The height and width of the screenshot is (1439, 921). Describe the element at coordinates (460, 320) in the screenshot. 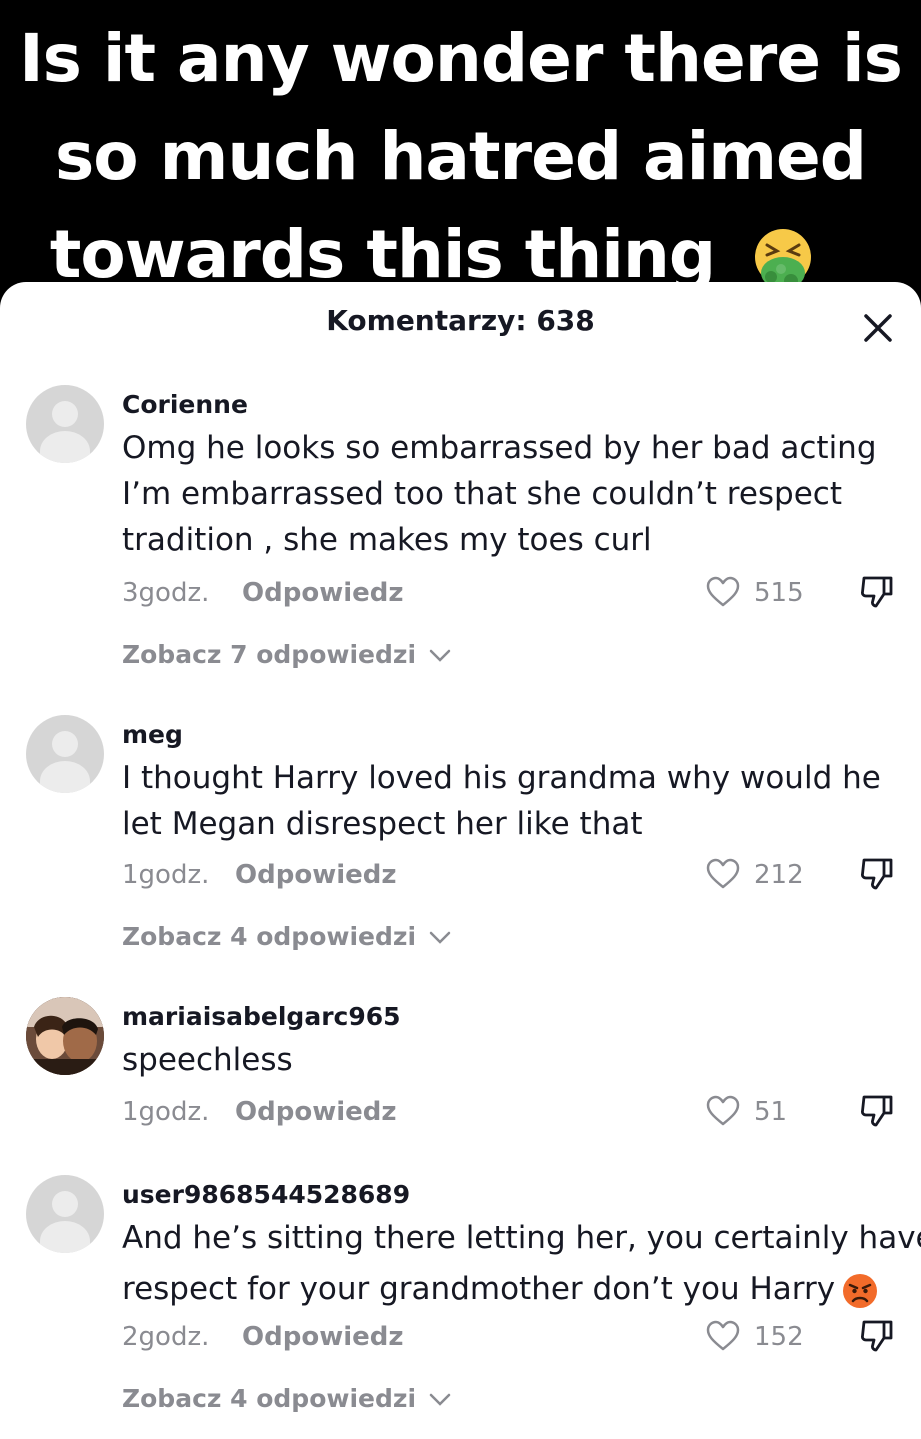

I see `comments-count-title: Komentarzy: 638` at that location.